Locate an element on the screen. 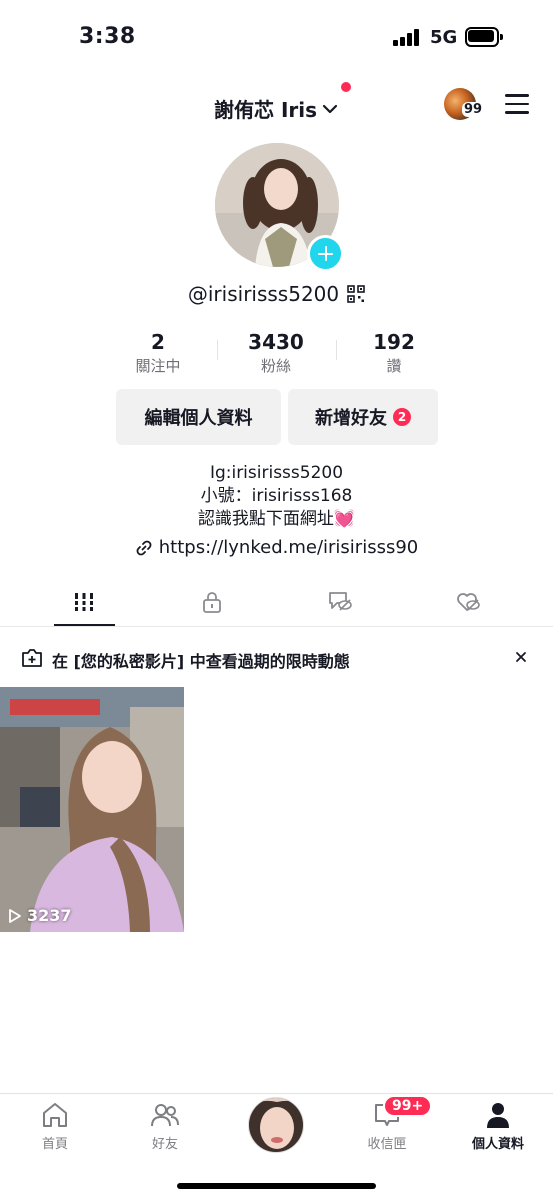  nav-inbox-label: 收信匣 is located at coordinates (387, 1144).